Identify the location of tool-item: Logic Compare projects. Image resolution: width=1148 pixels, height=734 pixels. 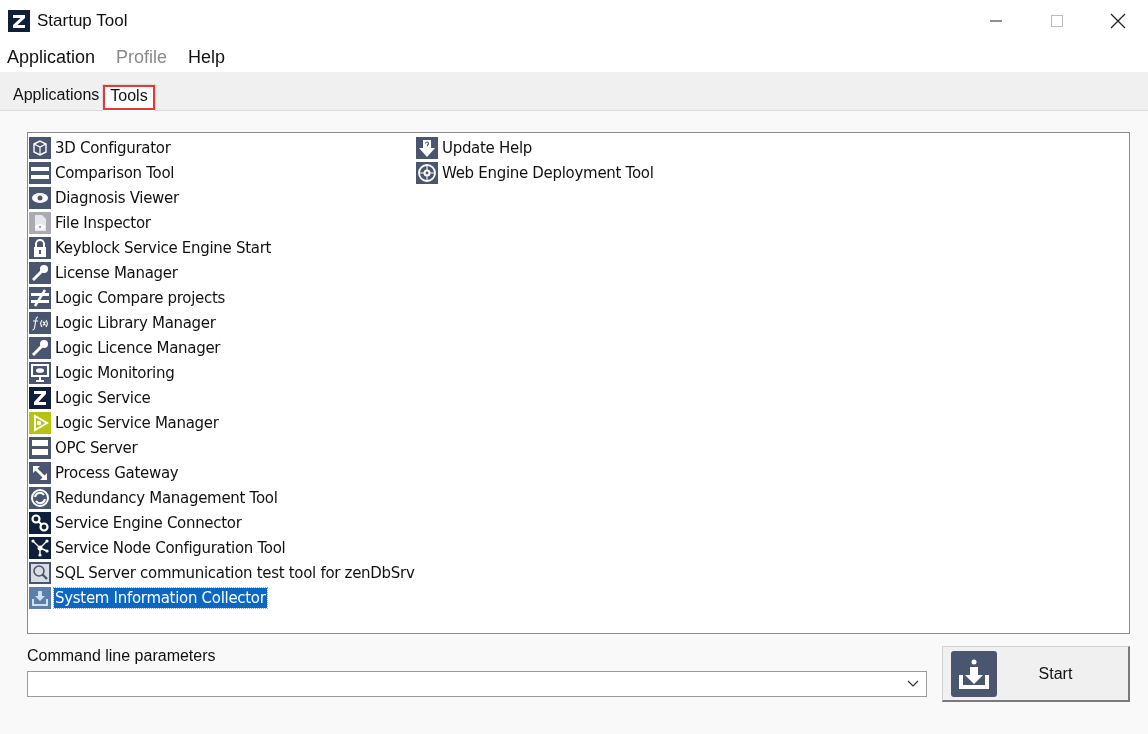
(140, 297).